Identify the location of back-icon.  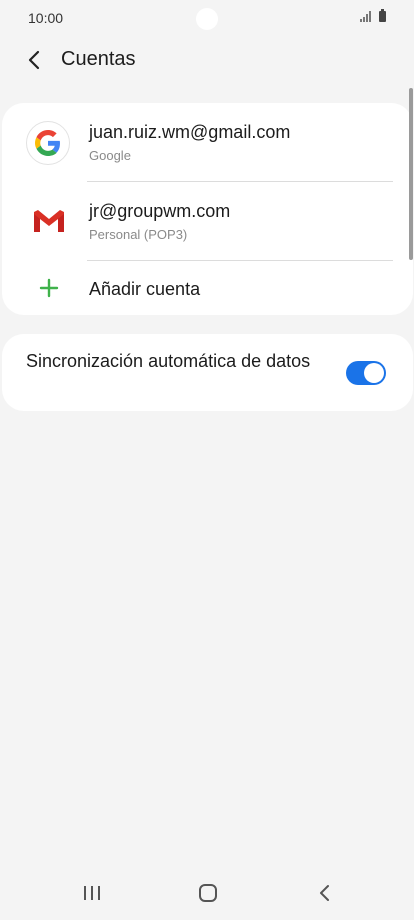
(324, 893).